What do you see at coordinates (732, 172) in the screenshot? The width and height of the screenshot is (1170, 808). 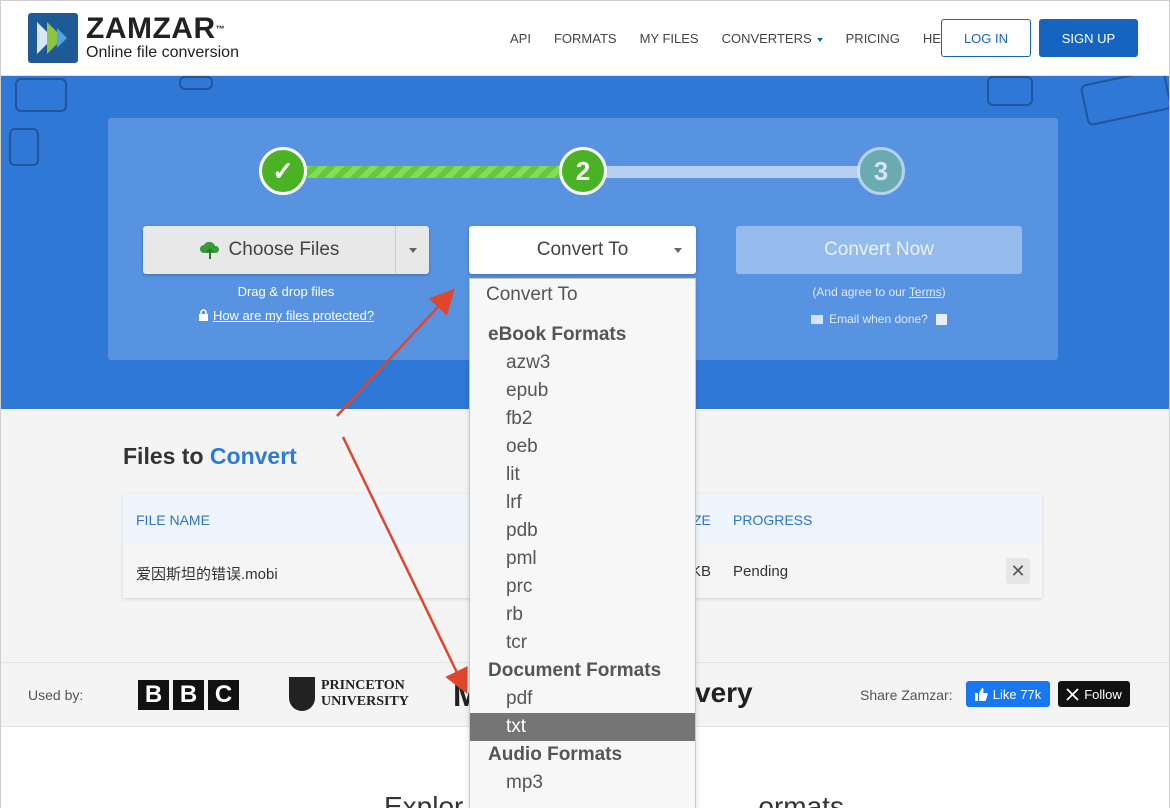 I see `progress-track-pending` at bounding box center [732, 172].